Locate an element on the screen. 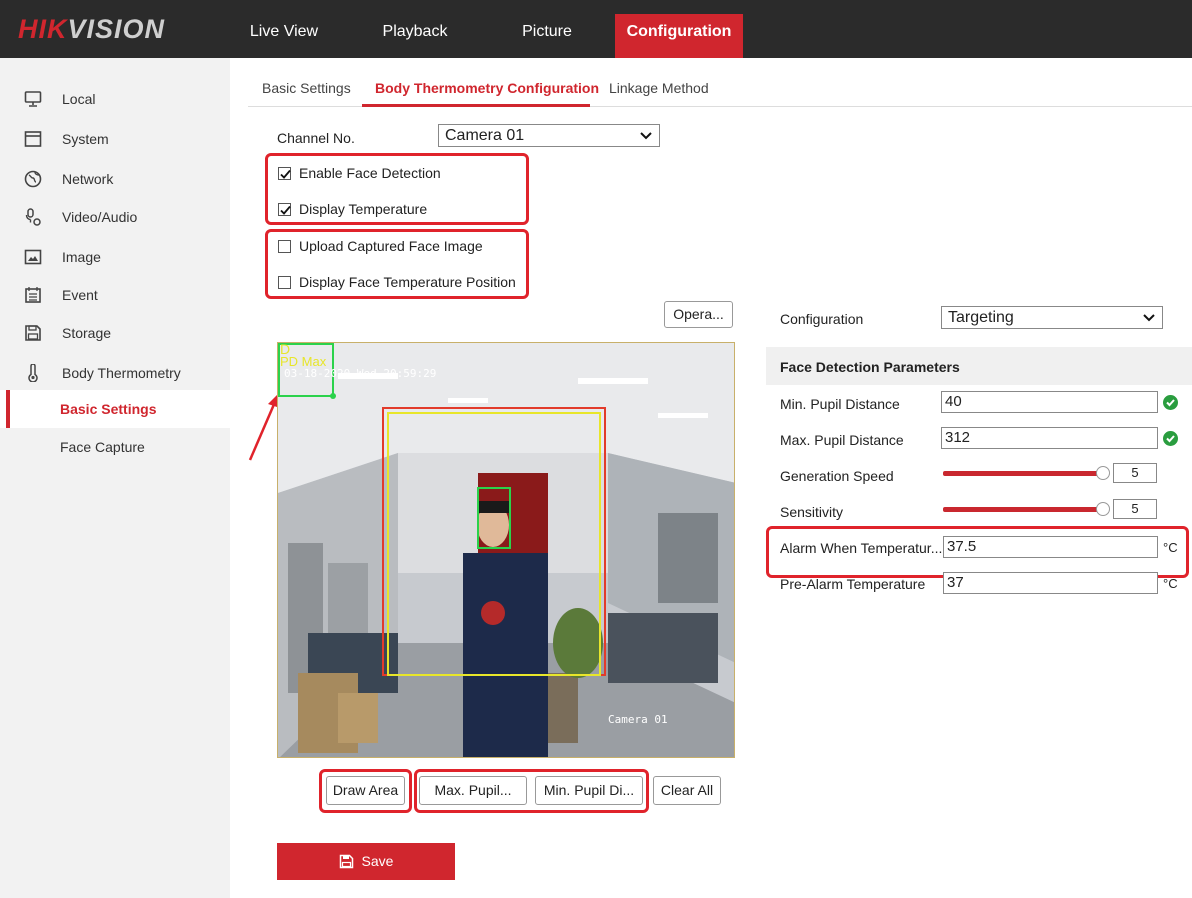 The width and height of the screenshot is (1192, 898). upload-captured-face-image-label: Upload Captured Face Image is located at coordinates (391, 246).